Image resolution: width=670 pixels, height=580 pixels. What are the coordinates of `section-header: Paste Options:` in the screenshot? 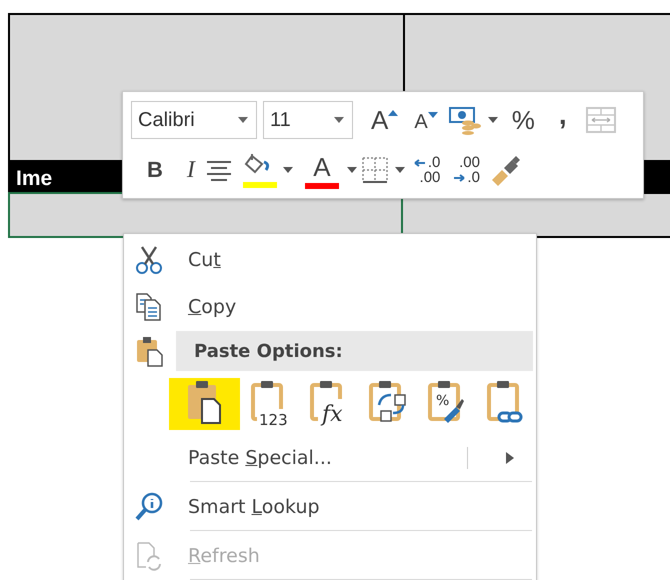 It's located at (354, 351).